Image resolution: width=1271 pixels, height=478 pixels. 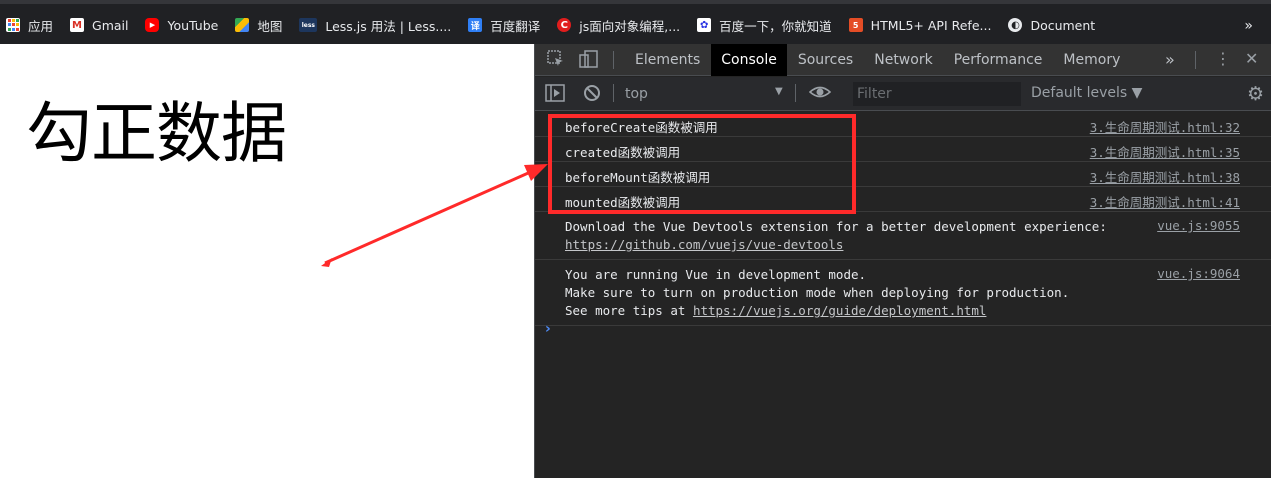 I want to click on log-message: beforeMount函数被调用, so click(x=638, y=177).